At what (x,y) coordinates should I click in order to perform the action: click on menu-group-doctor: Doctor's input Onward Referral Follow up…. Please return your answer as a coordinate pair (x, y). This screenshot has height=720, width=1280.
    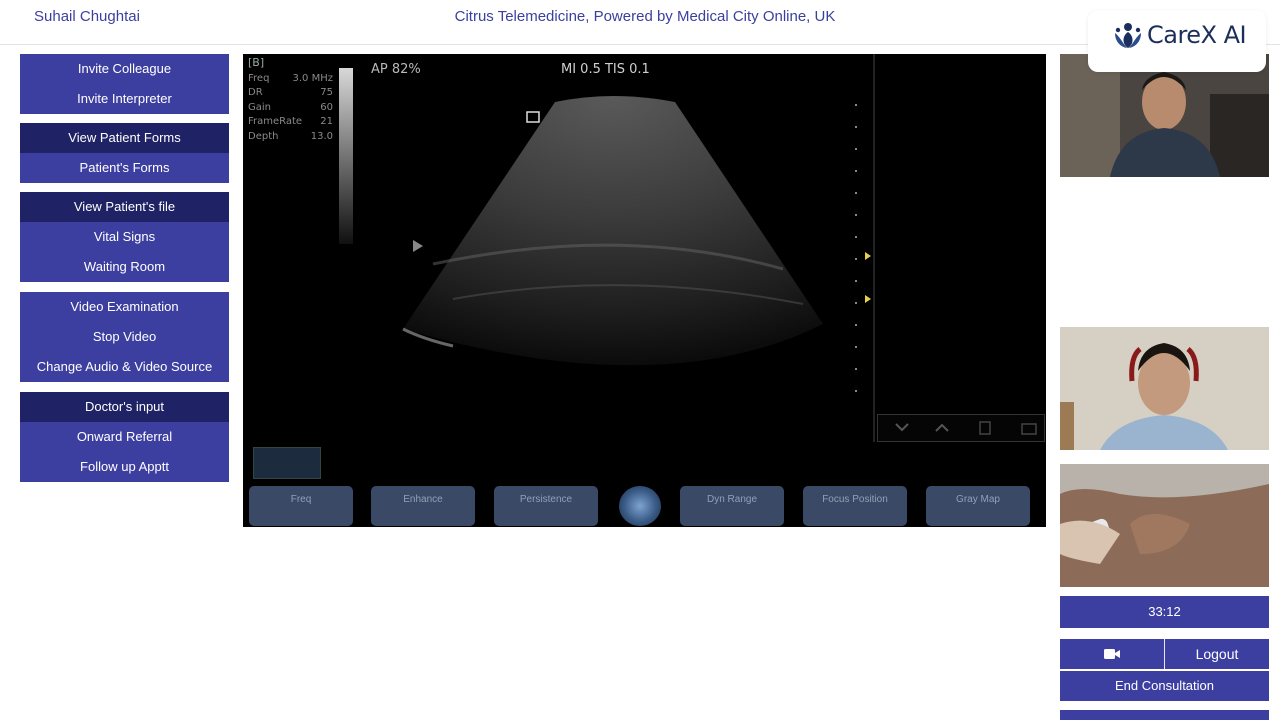
    Looking at the image, I should click on (124, 437).